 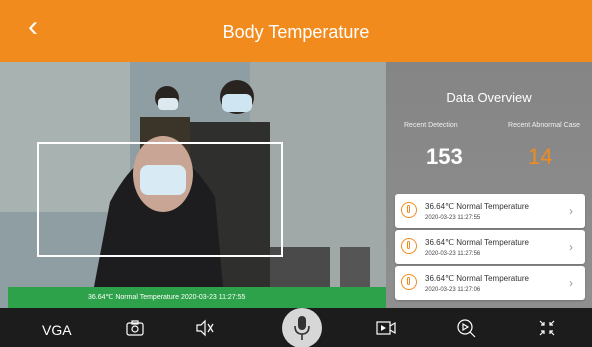 What do you see at coordinates (540, 156) in the screenshot?
I see `recent-abnormal-count: 14` at bounding box center [540, 156].